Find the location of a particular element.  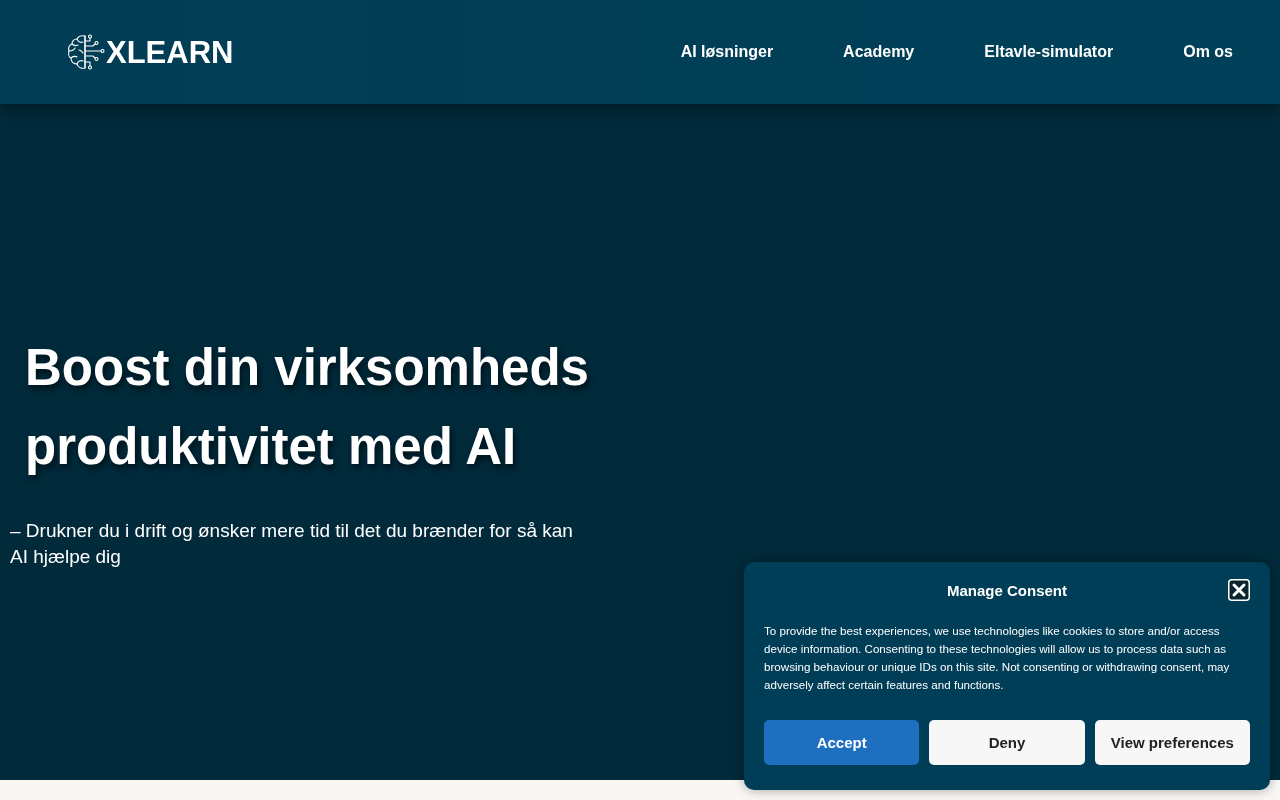

dialog-title: Manage Consent is located at coordinates (1007, 590).